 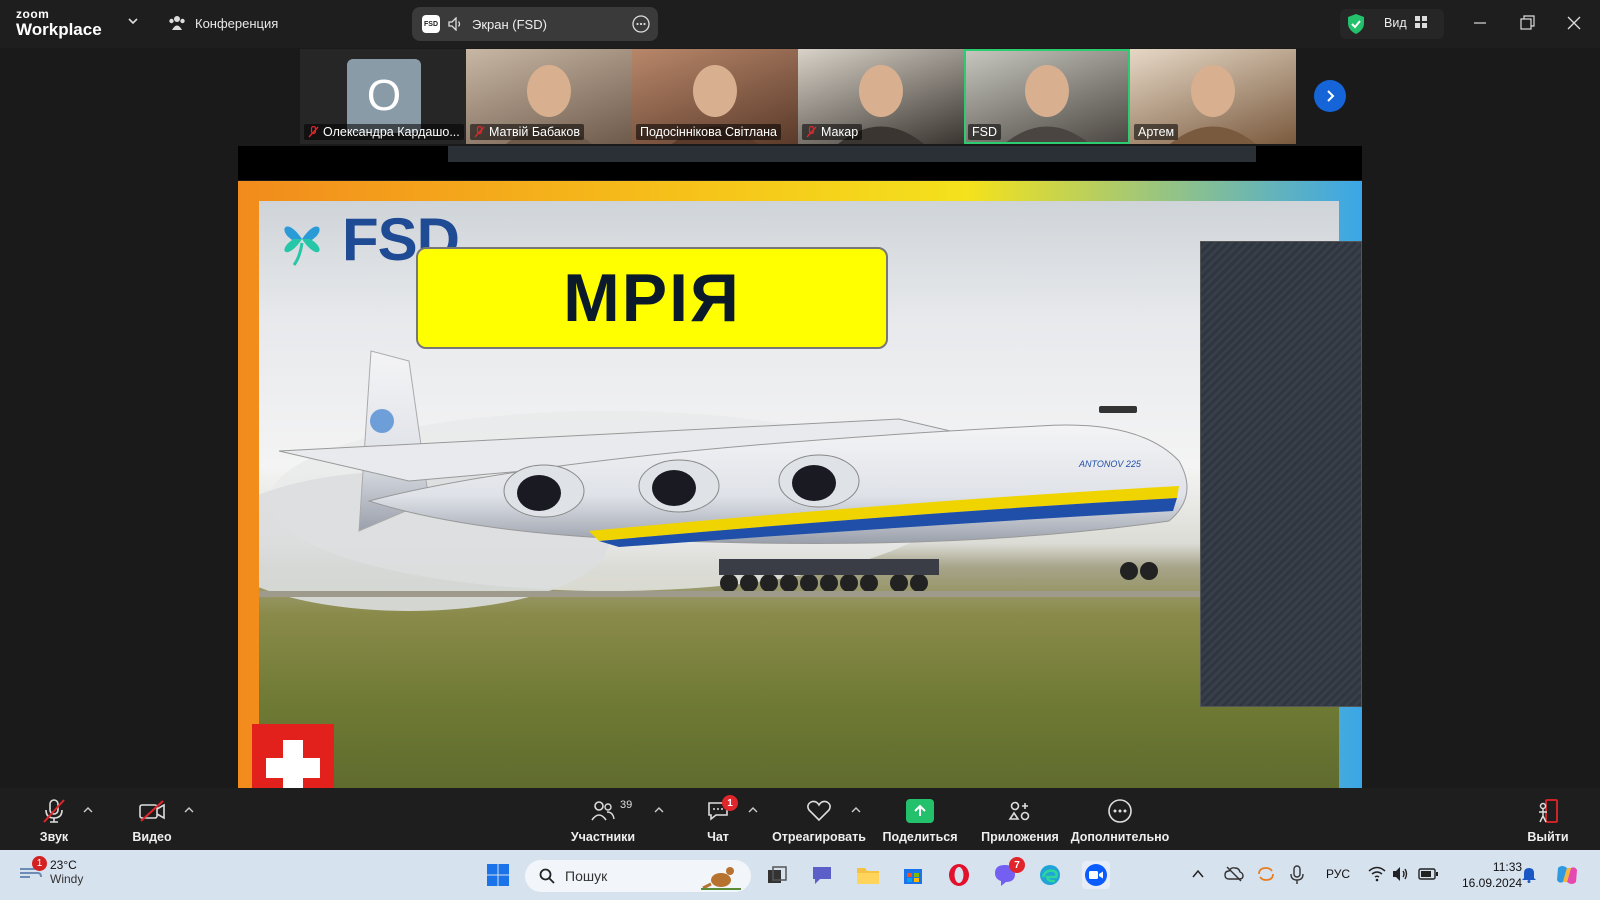 What do you see at coordinates (67, 879) in the screenshot?
I see `weather-desc: Windy` at bounding box center [67, 879].